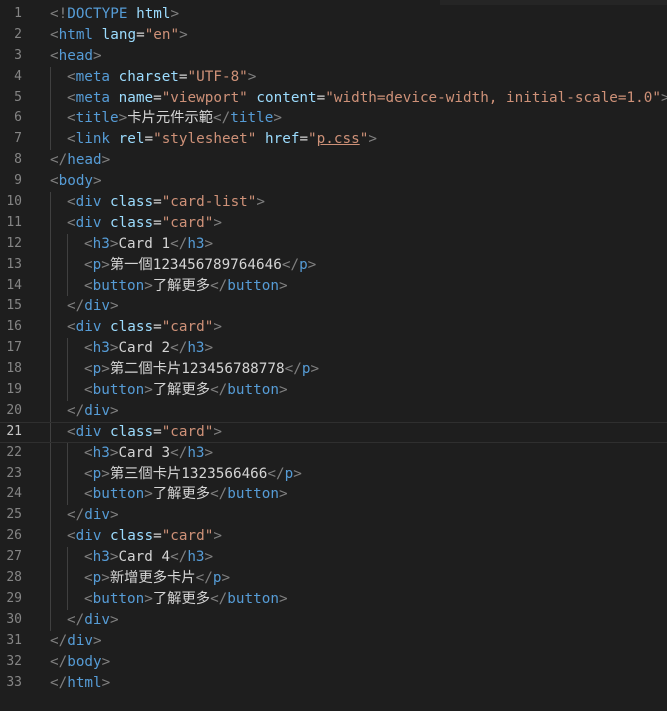 This screenshot has width=667, height=711. What do you see at coordinates (333, 411) in the screenshot?
I see `code-line: 20 </div>` at bounding box center [333, 411].